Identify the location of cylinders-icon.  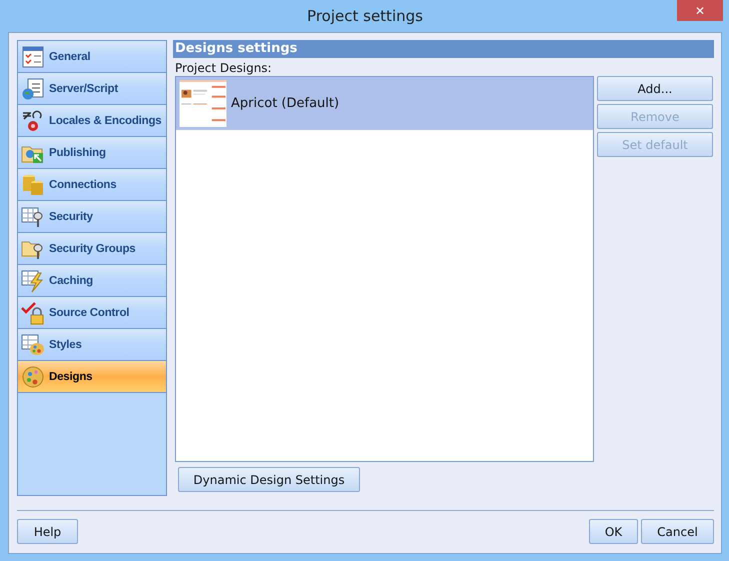
(33, 184).